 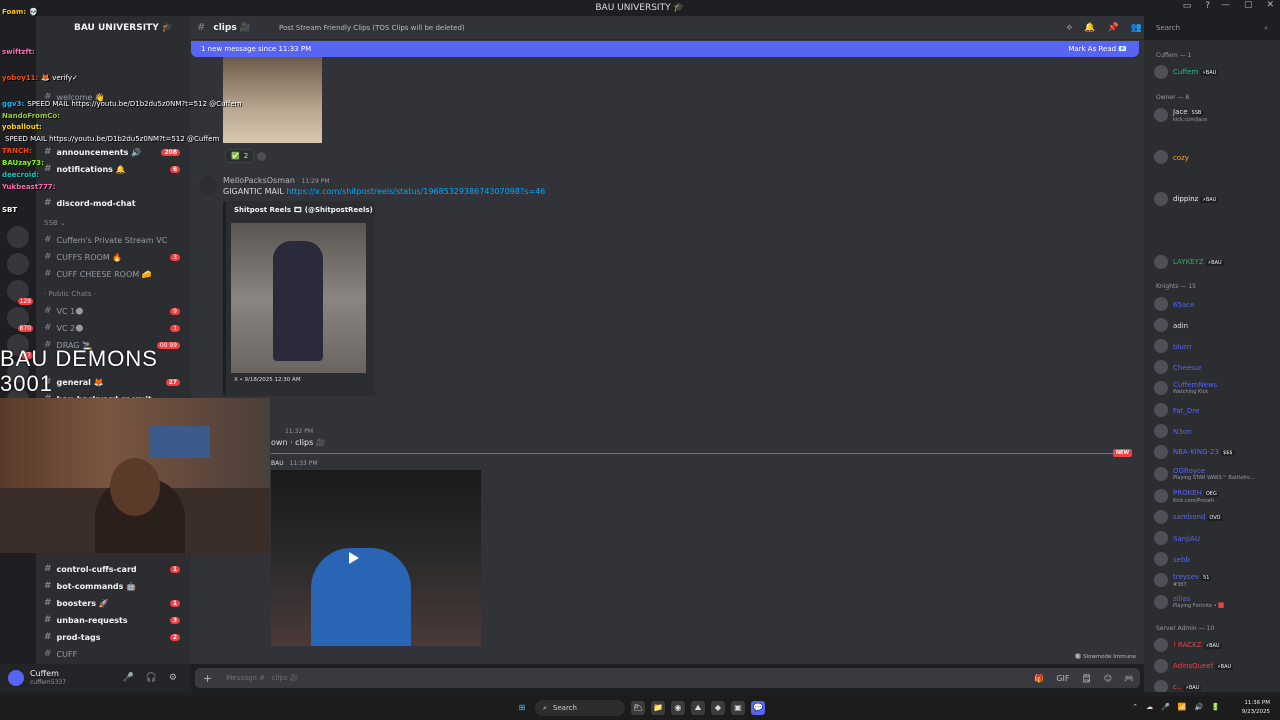 I want to click on member-item: SanjiAU, so click(x=1177, y=538).